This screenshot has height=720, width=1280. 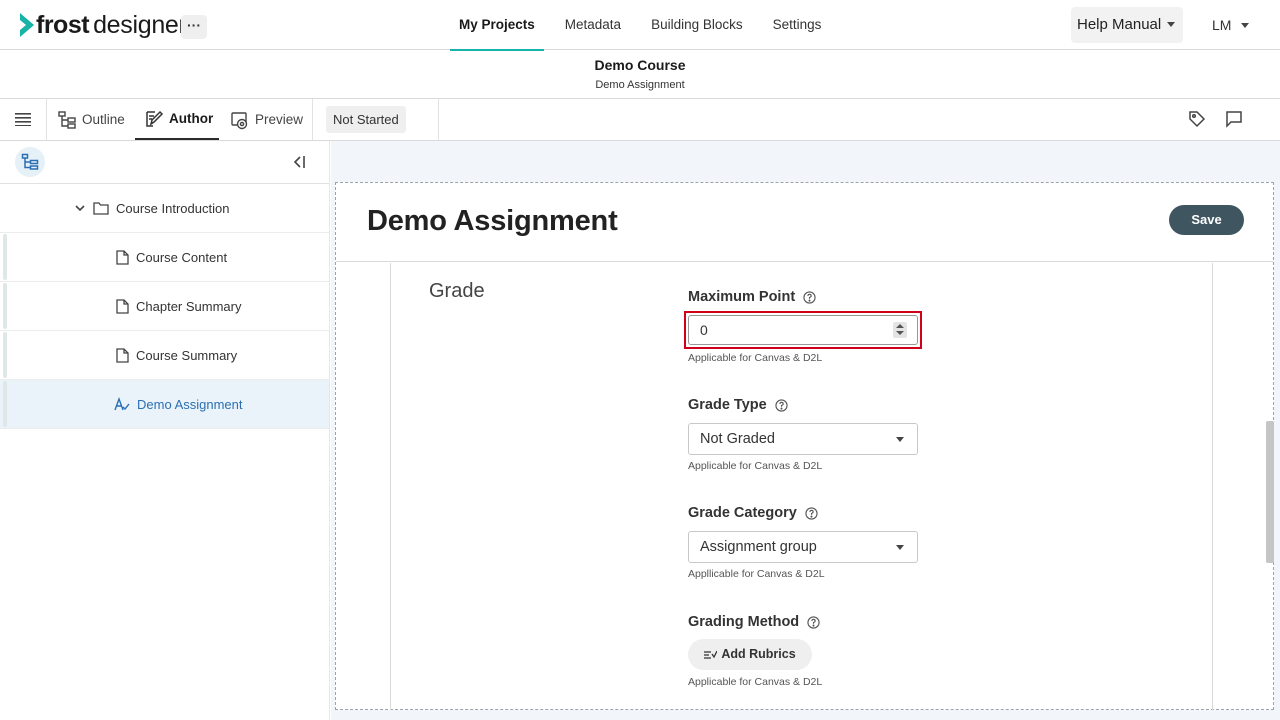 I want to click on status-area: Not Started, so click(x=375, y=119).